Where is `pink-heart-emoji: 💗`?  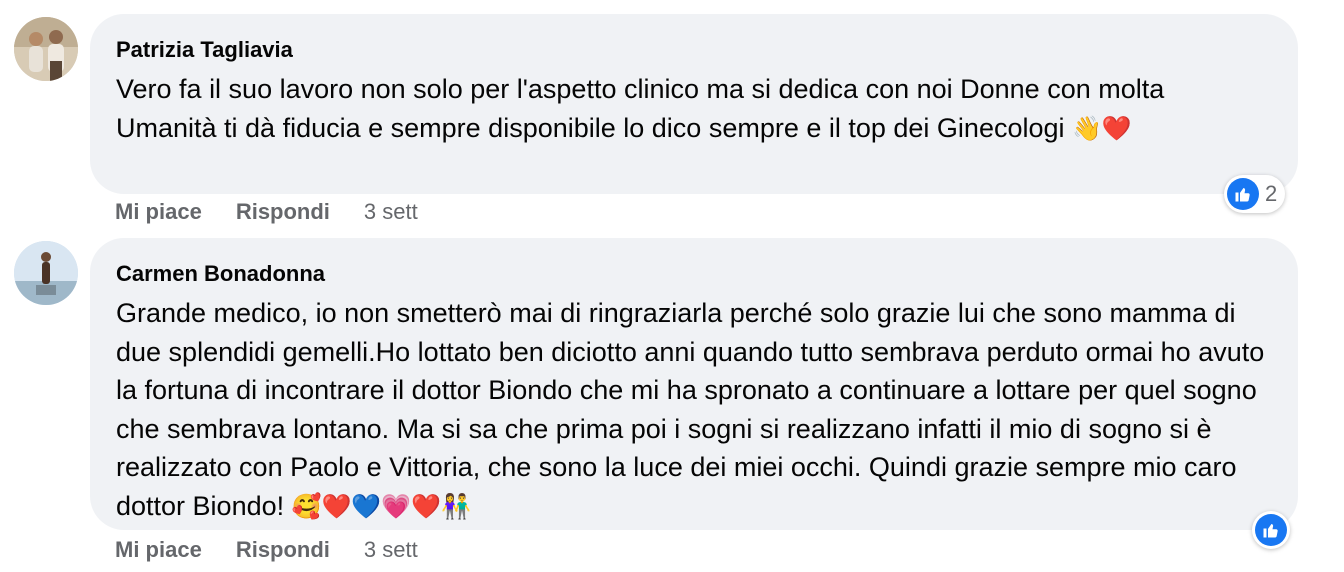
pink-heart-emoji: 💗 is located at coordinates (396, 507).